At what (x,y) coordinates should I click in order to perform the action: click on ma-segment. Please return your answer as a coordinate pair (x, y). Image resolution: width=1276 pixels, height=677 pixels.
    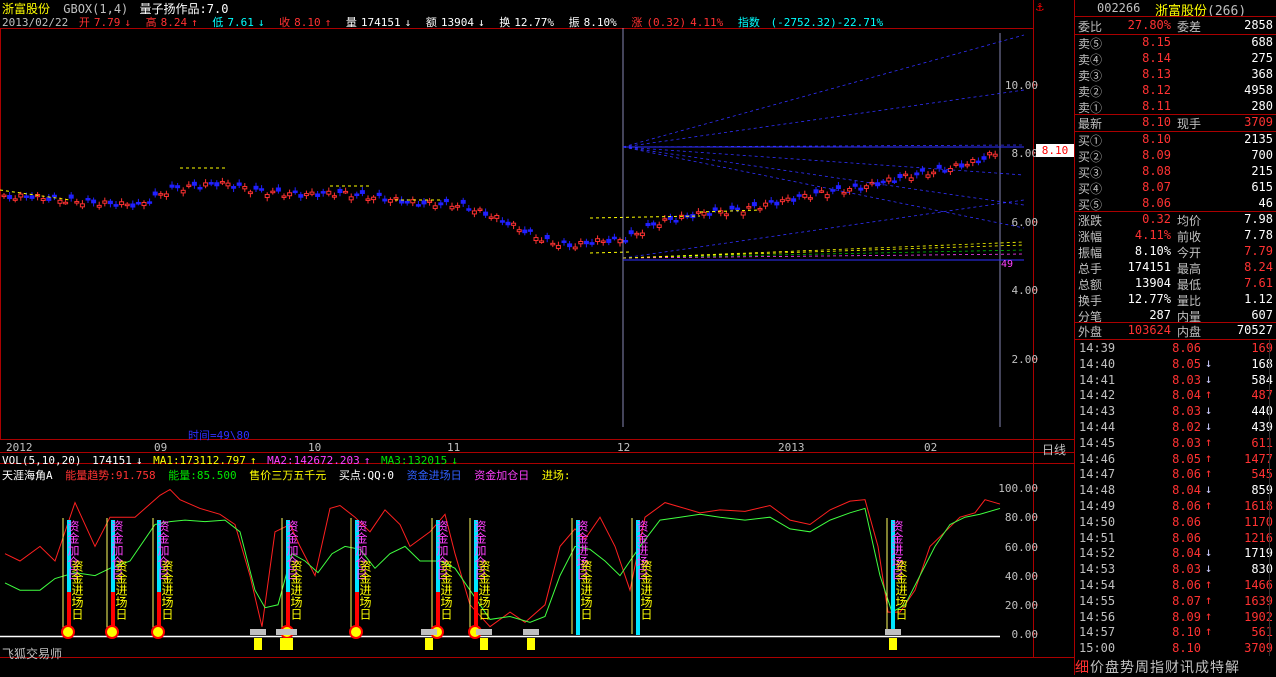
    Looking at the image, I should click on (730, 211).